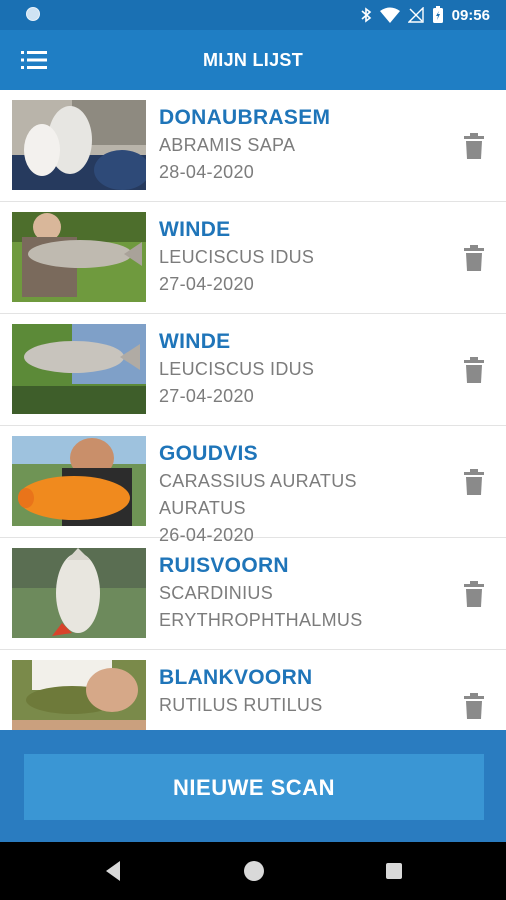 Image resolution: width=506 pixels, height=900 pixels. Describe the element at coordinates (253, 15) in the screenshot. I see `status-bar: 09:56` at that location.